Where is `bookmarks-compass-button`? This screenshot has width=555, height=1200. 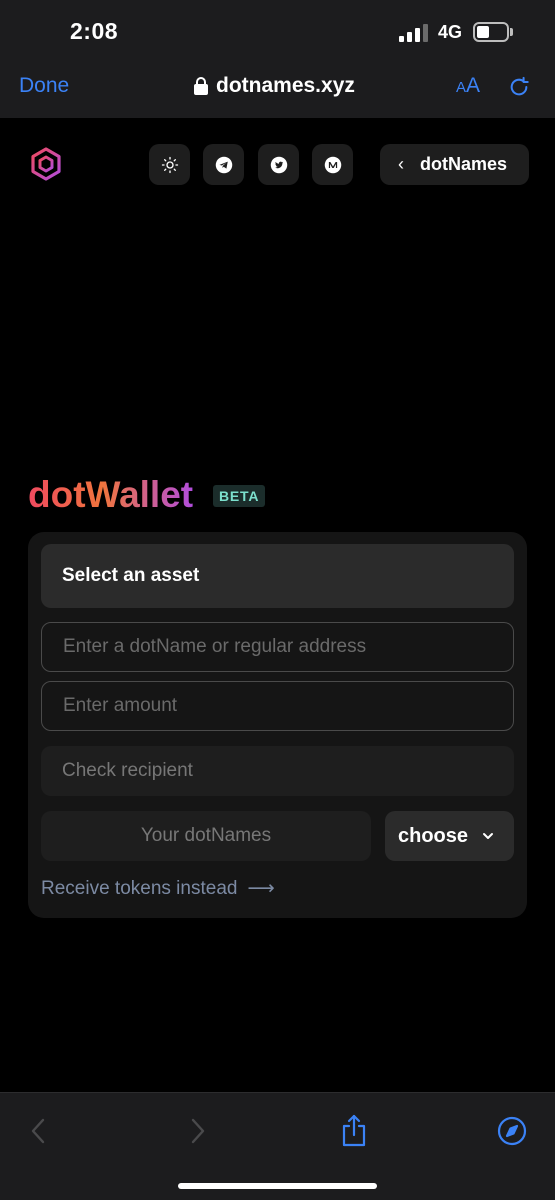 bookmarks-compass-button is located at coordinates (512, 1131).